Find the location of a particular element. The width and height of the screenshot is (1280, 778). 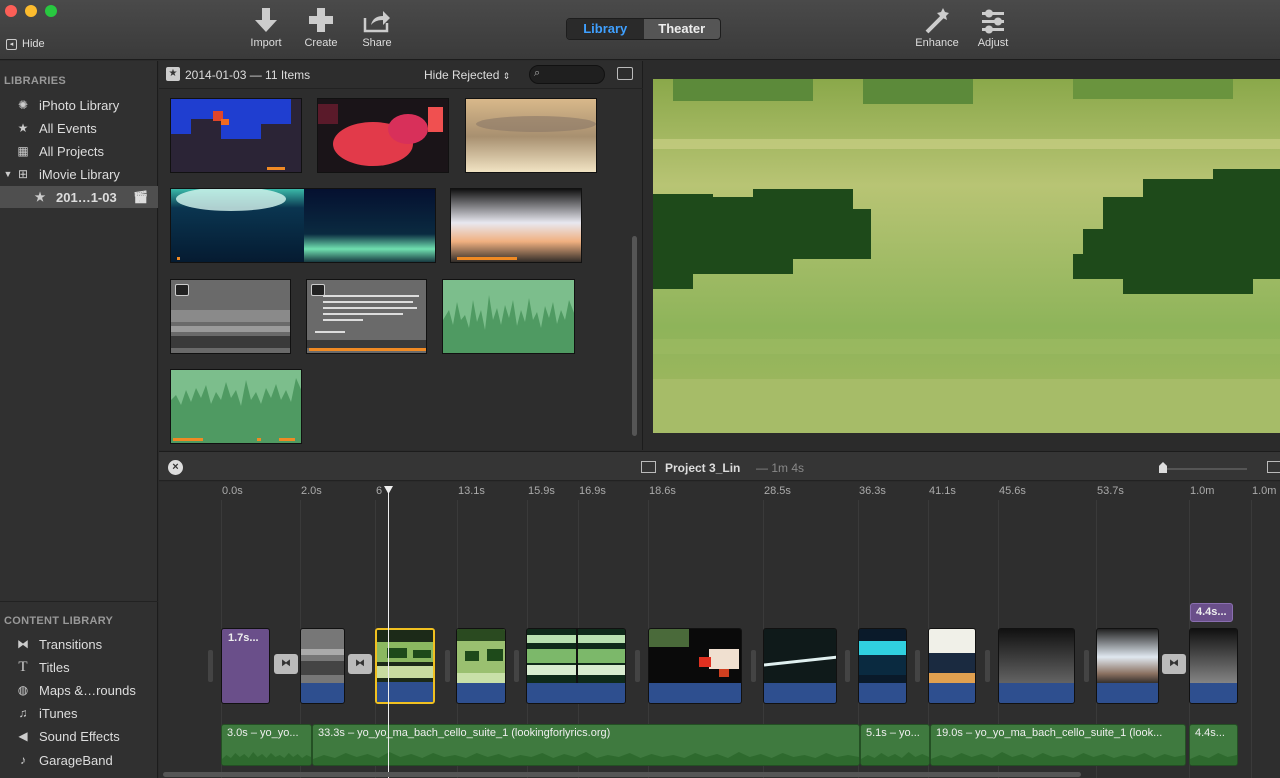

timeline-settings-icon is located at coordinates (1273, 467).